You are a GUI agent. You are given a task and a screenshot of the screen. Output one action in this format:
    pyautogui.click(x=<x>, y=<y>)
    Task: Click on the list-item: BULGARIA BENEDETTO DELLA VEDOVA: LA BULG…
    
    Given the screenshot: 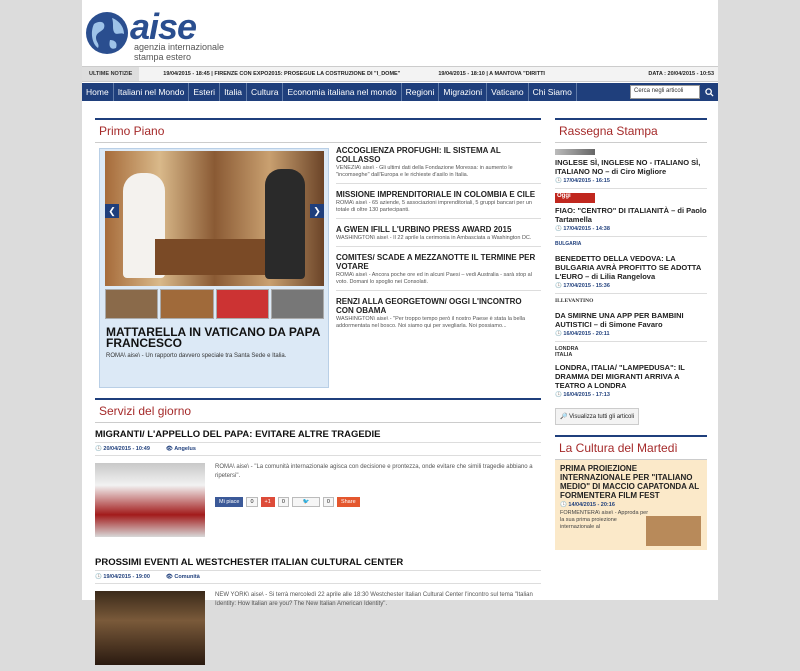 What is the action you would take?
    pyautogui.click(x=631, y=265)
    